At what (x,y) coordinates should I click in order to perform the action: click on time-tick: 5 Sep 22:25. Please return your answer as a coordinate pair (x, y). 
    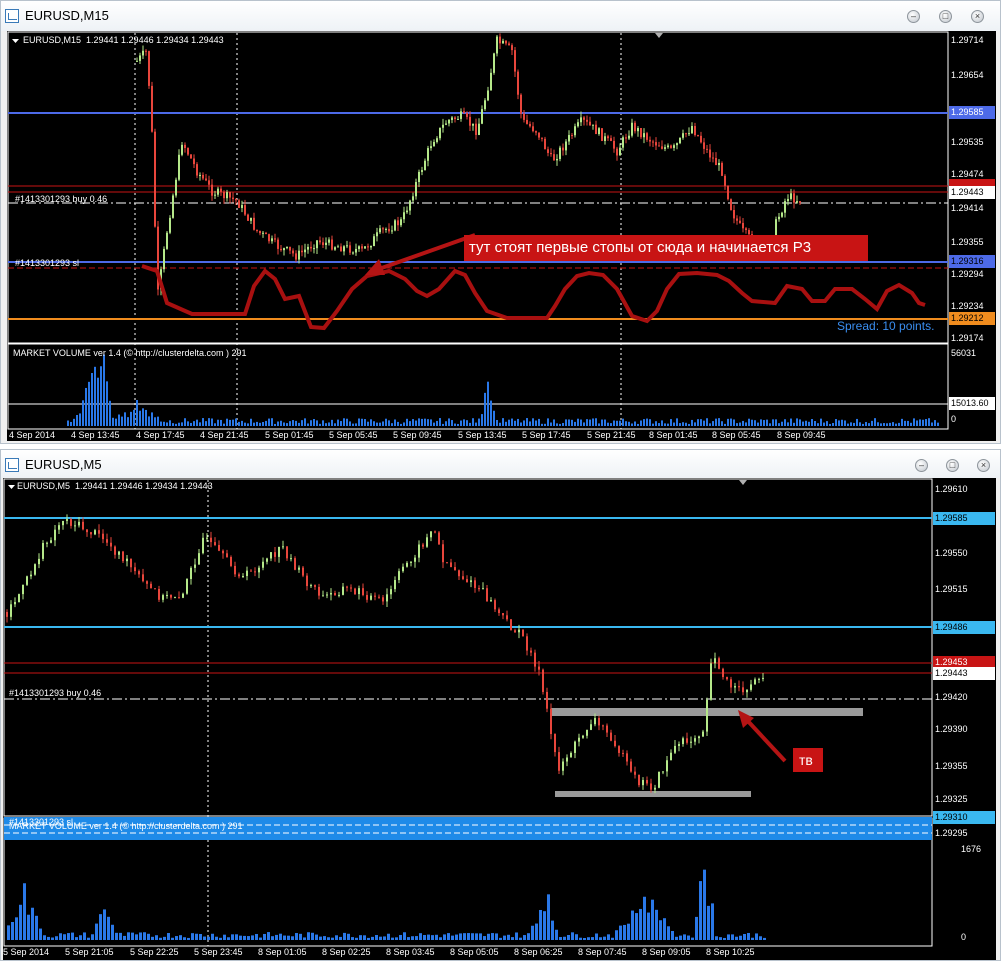
    Looking at the image, I should click on (154, 952).